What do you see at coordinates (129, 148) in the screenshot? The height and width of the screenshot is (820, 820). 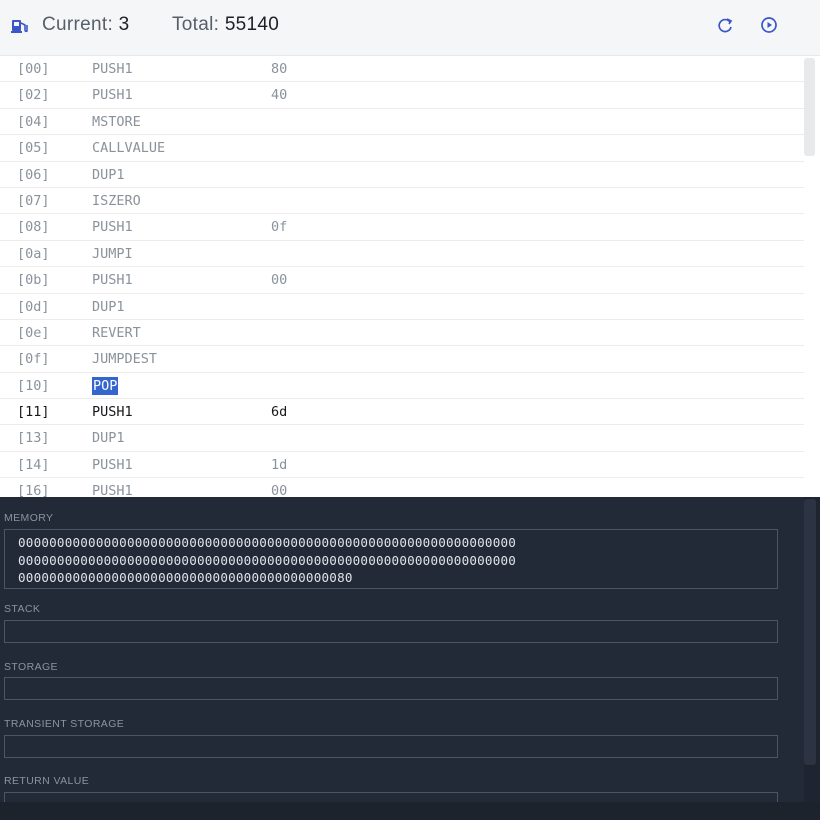 I see `opcode-name: CALLVALUE` at bounding box center [129, 148].